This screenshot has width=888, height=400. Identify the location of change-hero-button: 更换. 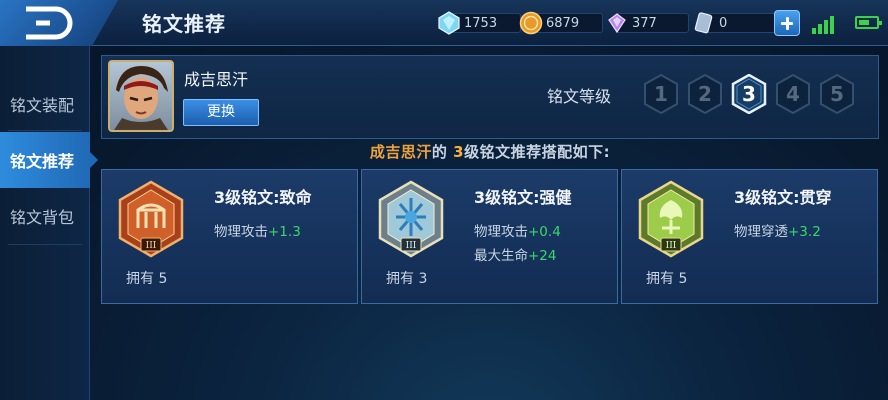
(221, 112).